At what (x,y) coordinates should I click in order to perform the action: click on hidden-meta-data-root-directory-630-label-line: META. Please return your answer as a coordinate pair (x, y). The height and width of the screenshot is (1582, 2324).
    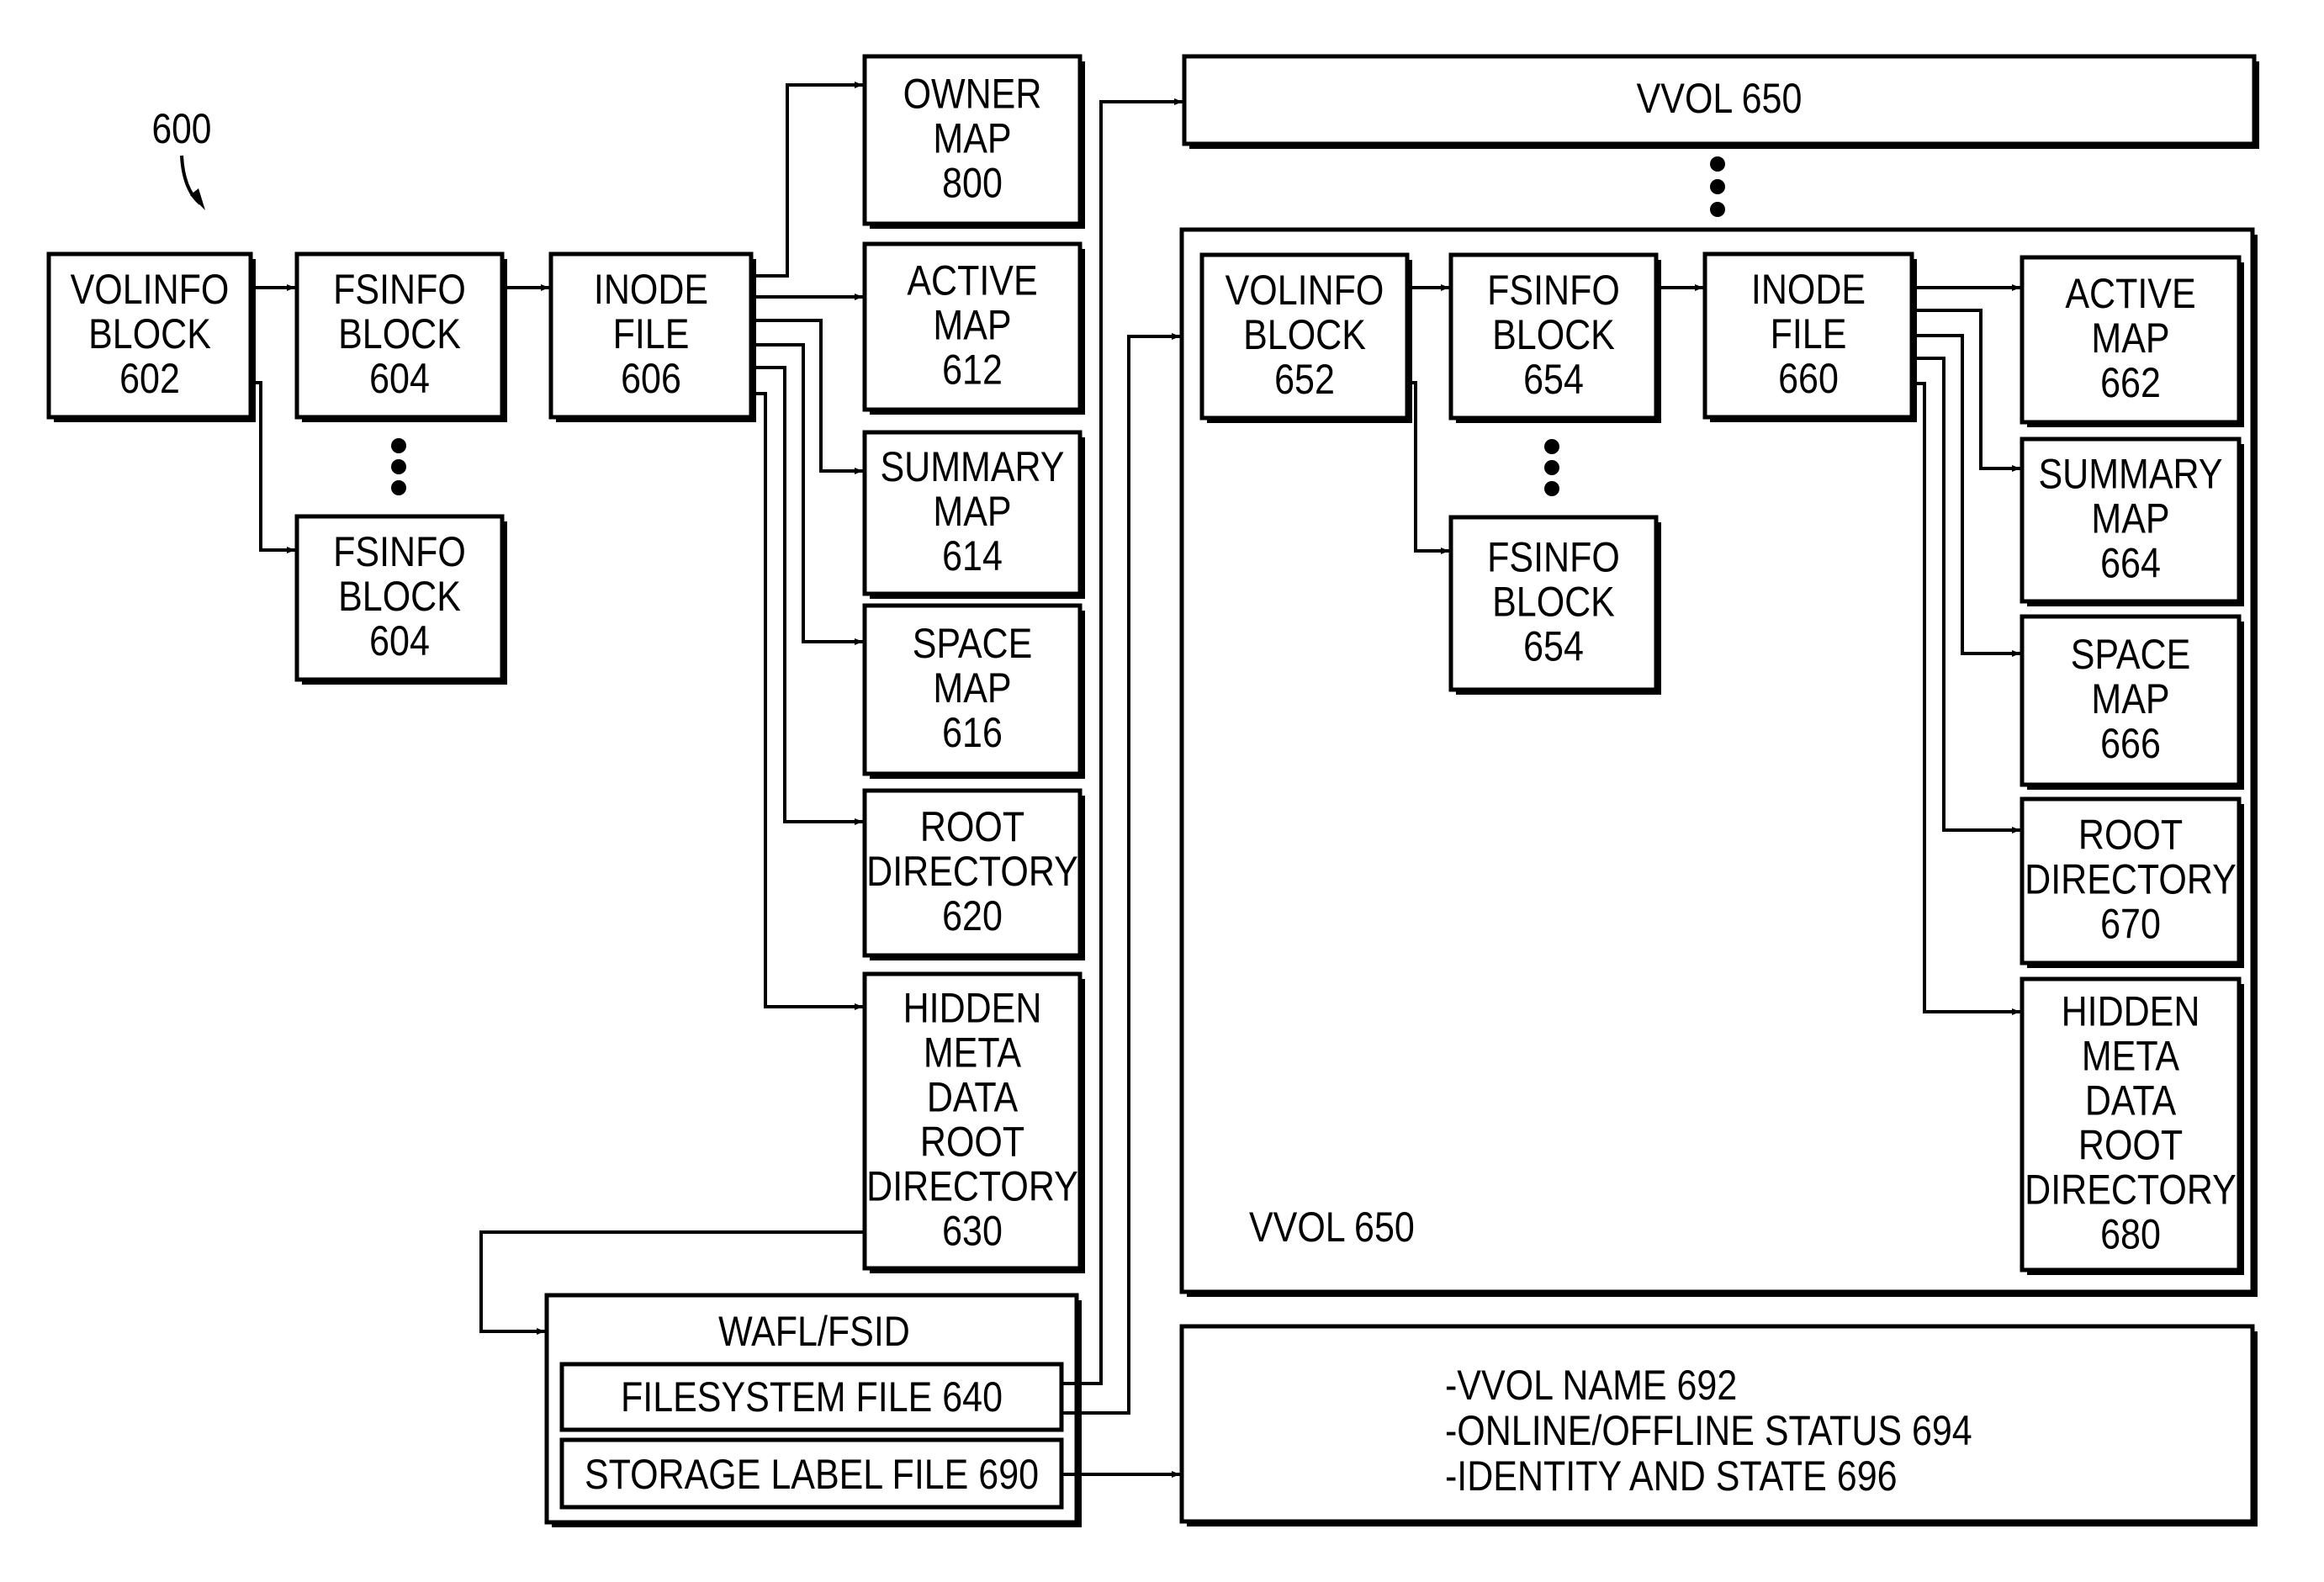
    Looking at the image, I should click on (973, 1053).